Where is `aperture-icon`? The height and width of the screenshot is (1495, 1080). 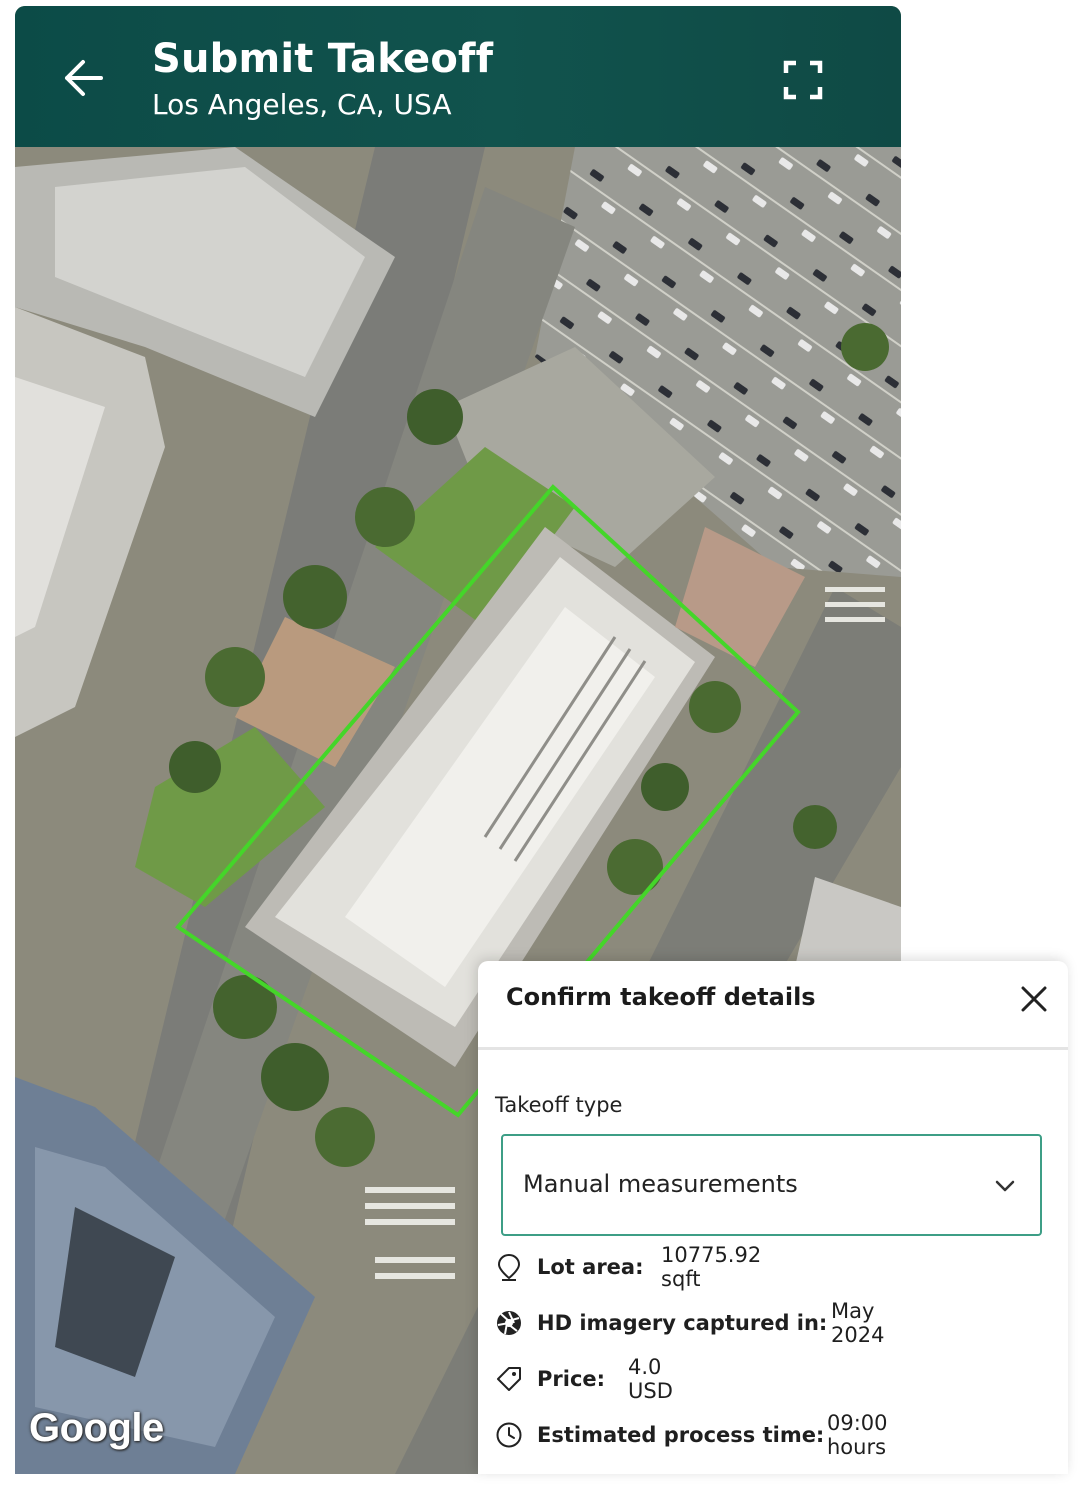
aperture-icon is located at coordinates (509, 1323).